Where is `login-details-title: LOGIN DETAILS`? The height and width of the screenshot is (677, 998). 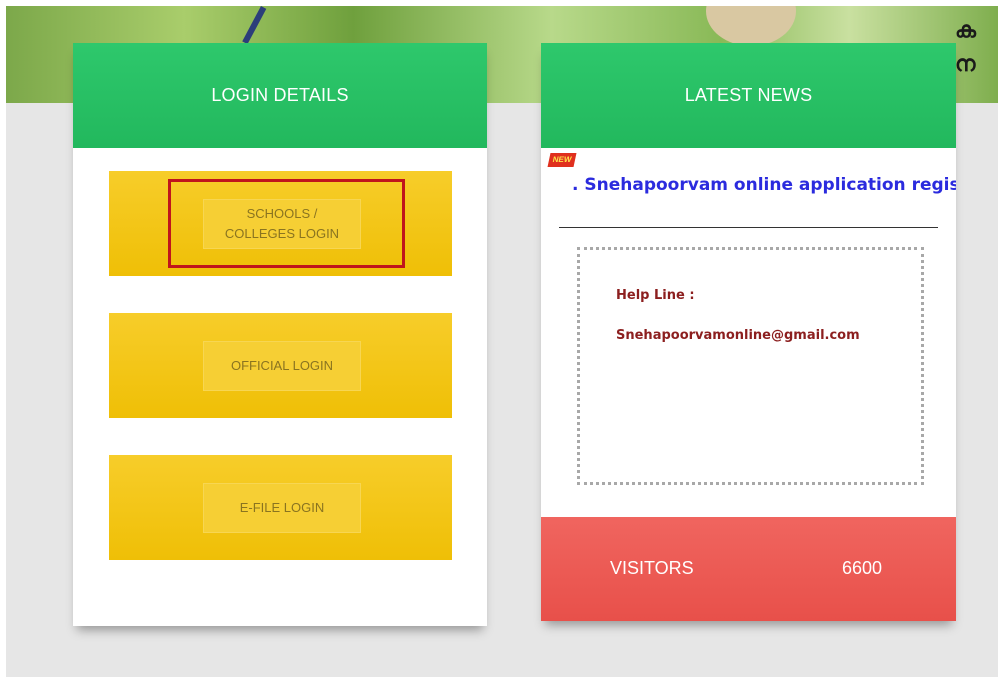 login-details-title: LOGIN DETAILS is located at coordinates (280, 95).